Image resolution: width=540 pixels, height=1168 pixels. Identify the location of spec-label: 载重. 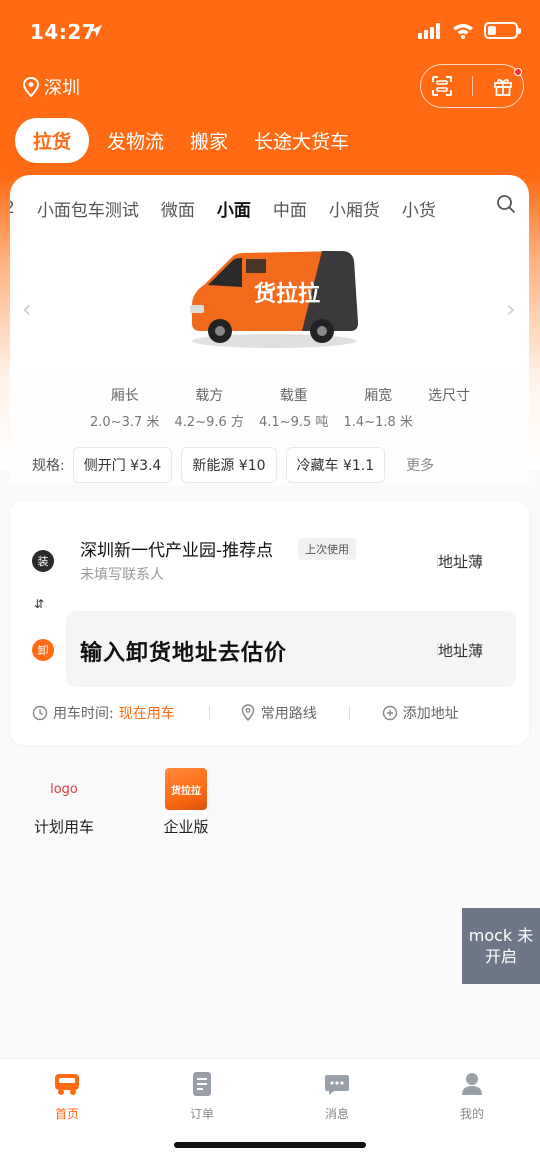
(293, 396).